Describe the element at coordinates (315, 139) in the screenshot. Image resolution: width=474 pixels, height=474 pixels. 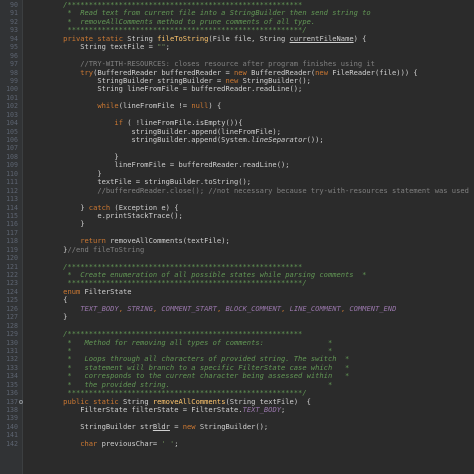
I see `code-token: ());` at that location.